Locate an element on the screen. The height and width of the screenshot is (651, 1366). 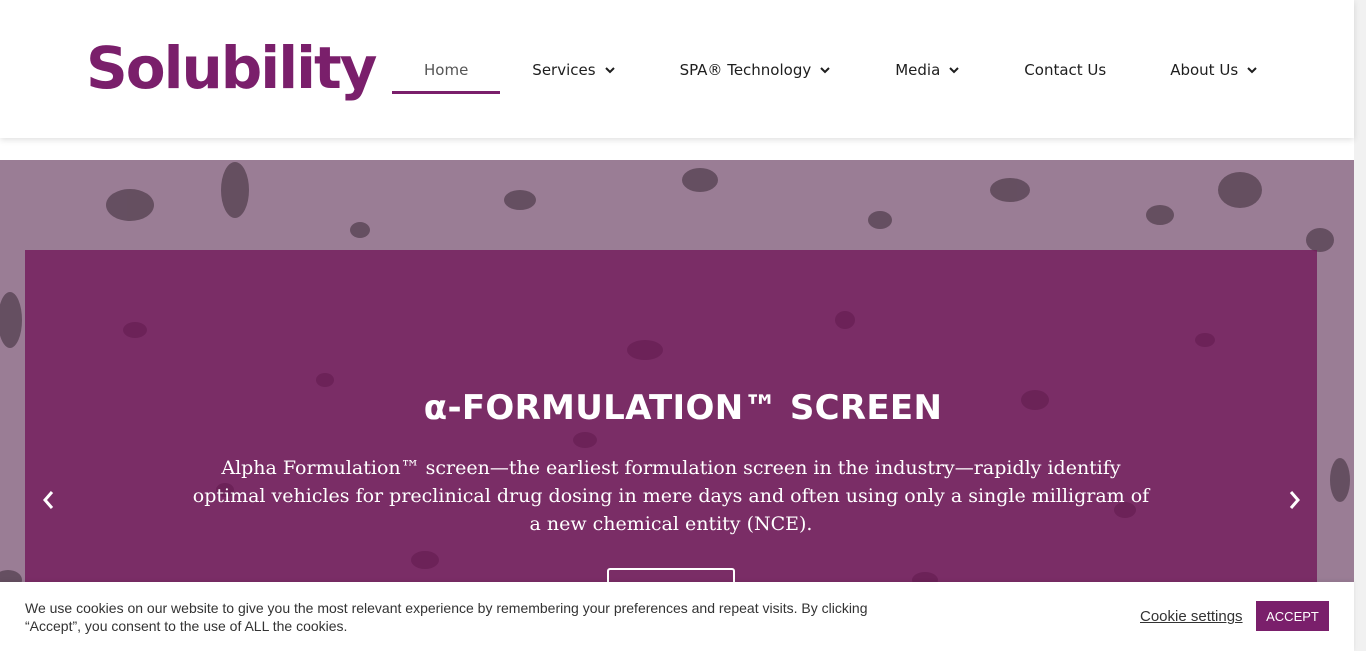
nav-item-contact-us: Contact Us is located at coordinates (1065, 70).